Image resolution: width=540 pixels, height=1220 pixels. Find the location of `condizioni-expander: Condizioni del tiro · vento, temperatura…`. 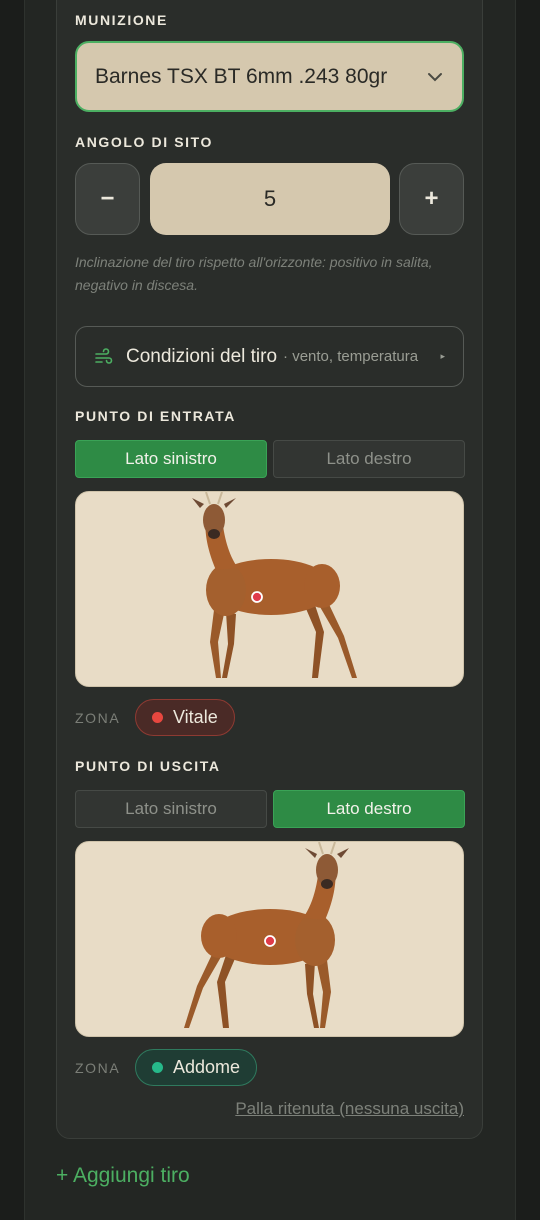

condizioni-expander: Condizioni del tiro · vento, temperatura… is located at coordinates (269, 356).